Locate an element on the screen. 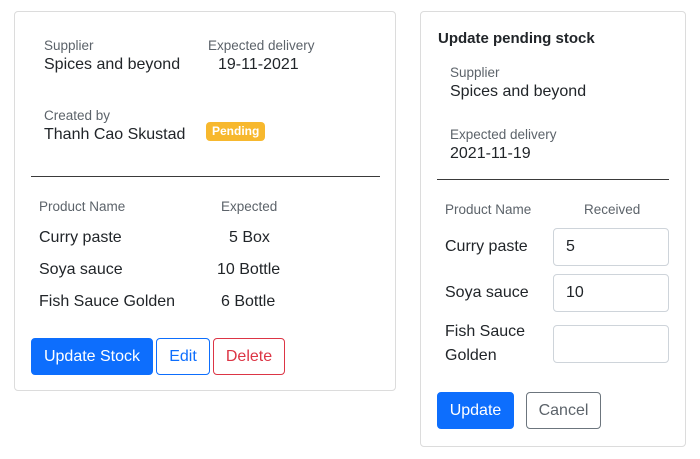 The image size is (700, 459). column-header-received: Received is located at coordinates (612, 209).